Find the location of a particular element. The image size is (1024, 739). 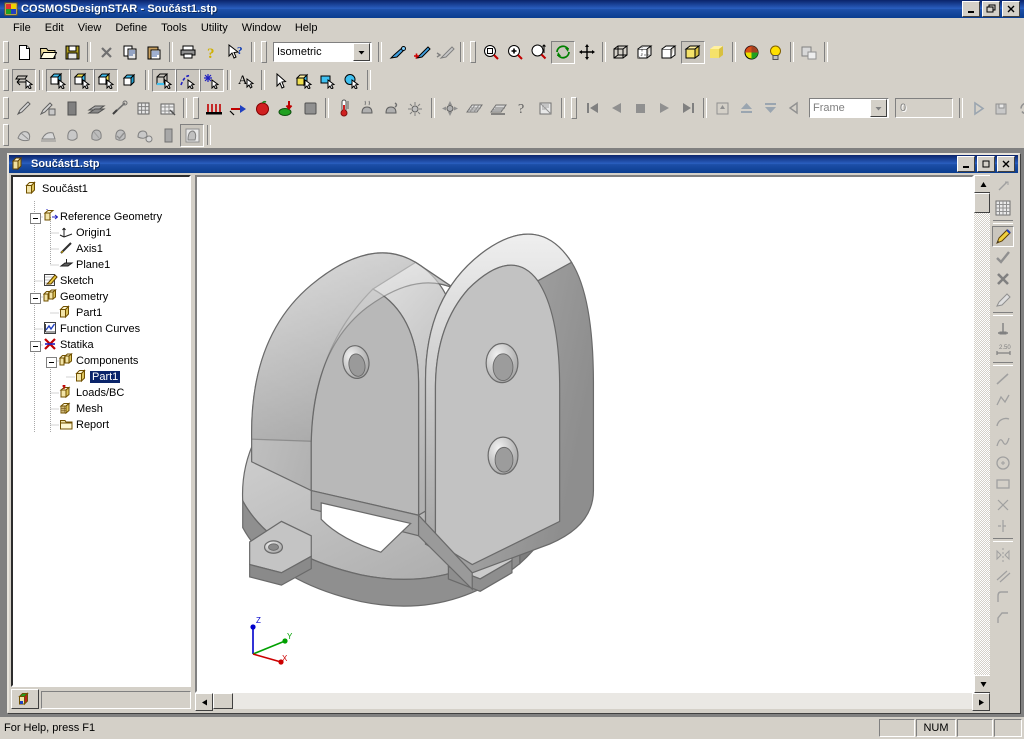

menu-item-tools: Tools is located at coordinates (174, 28).